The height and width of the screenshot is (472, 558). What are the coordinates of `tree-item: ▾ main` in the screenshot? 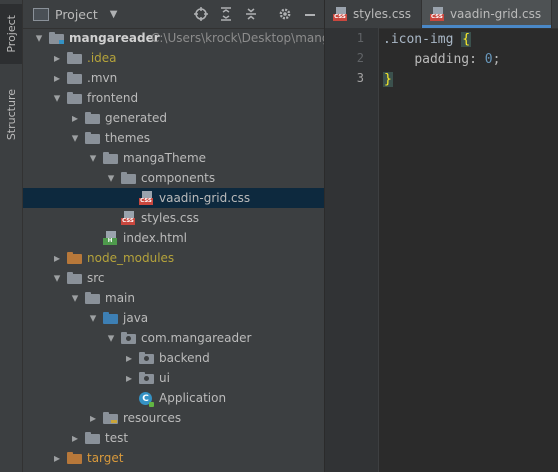 It's located at (173, 298).